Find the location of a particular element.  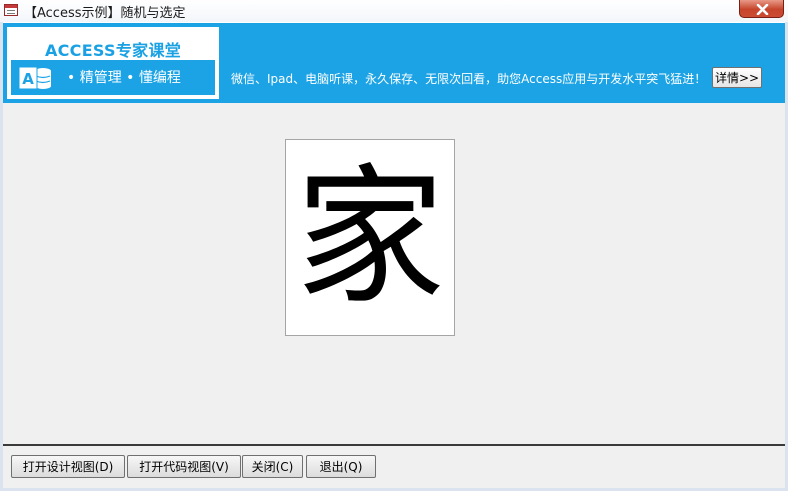

brand-title: ACCESS专家课堂 is located at coordinates (113, 50).